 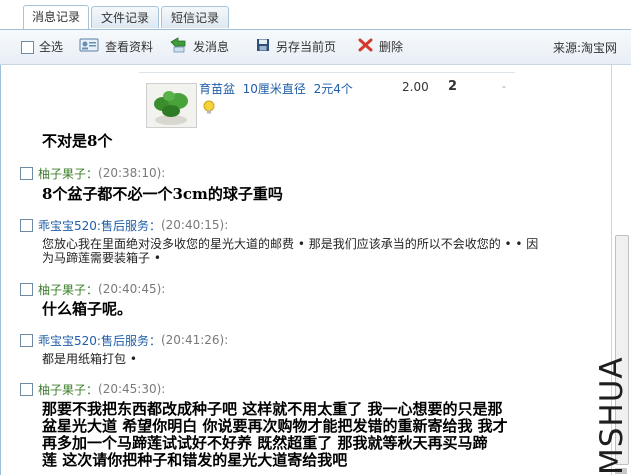 I want to click on message-text-line: 莲 这次请你把种子和错发的星光大道寄给我吧, so click(x=195, y=460).